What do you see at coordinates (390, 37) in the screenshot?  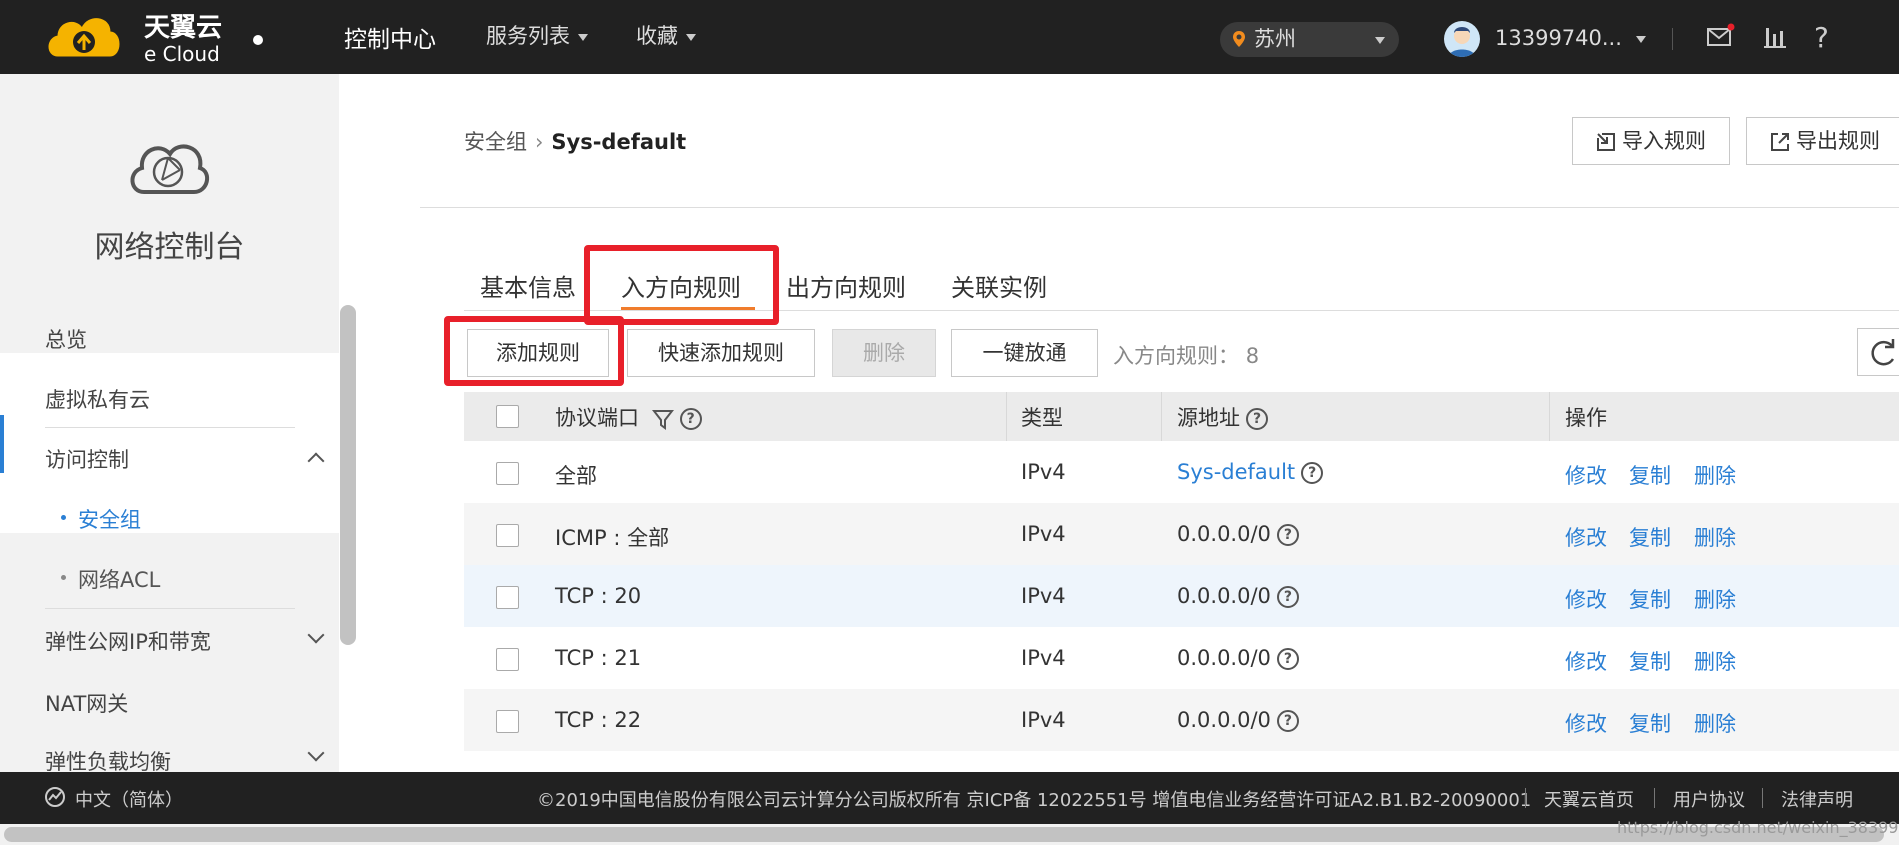 I see `nav-console: 控制中心` at bounding box center [390, 37].